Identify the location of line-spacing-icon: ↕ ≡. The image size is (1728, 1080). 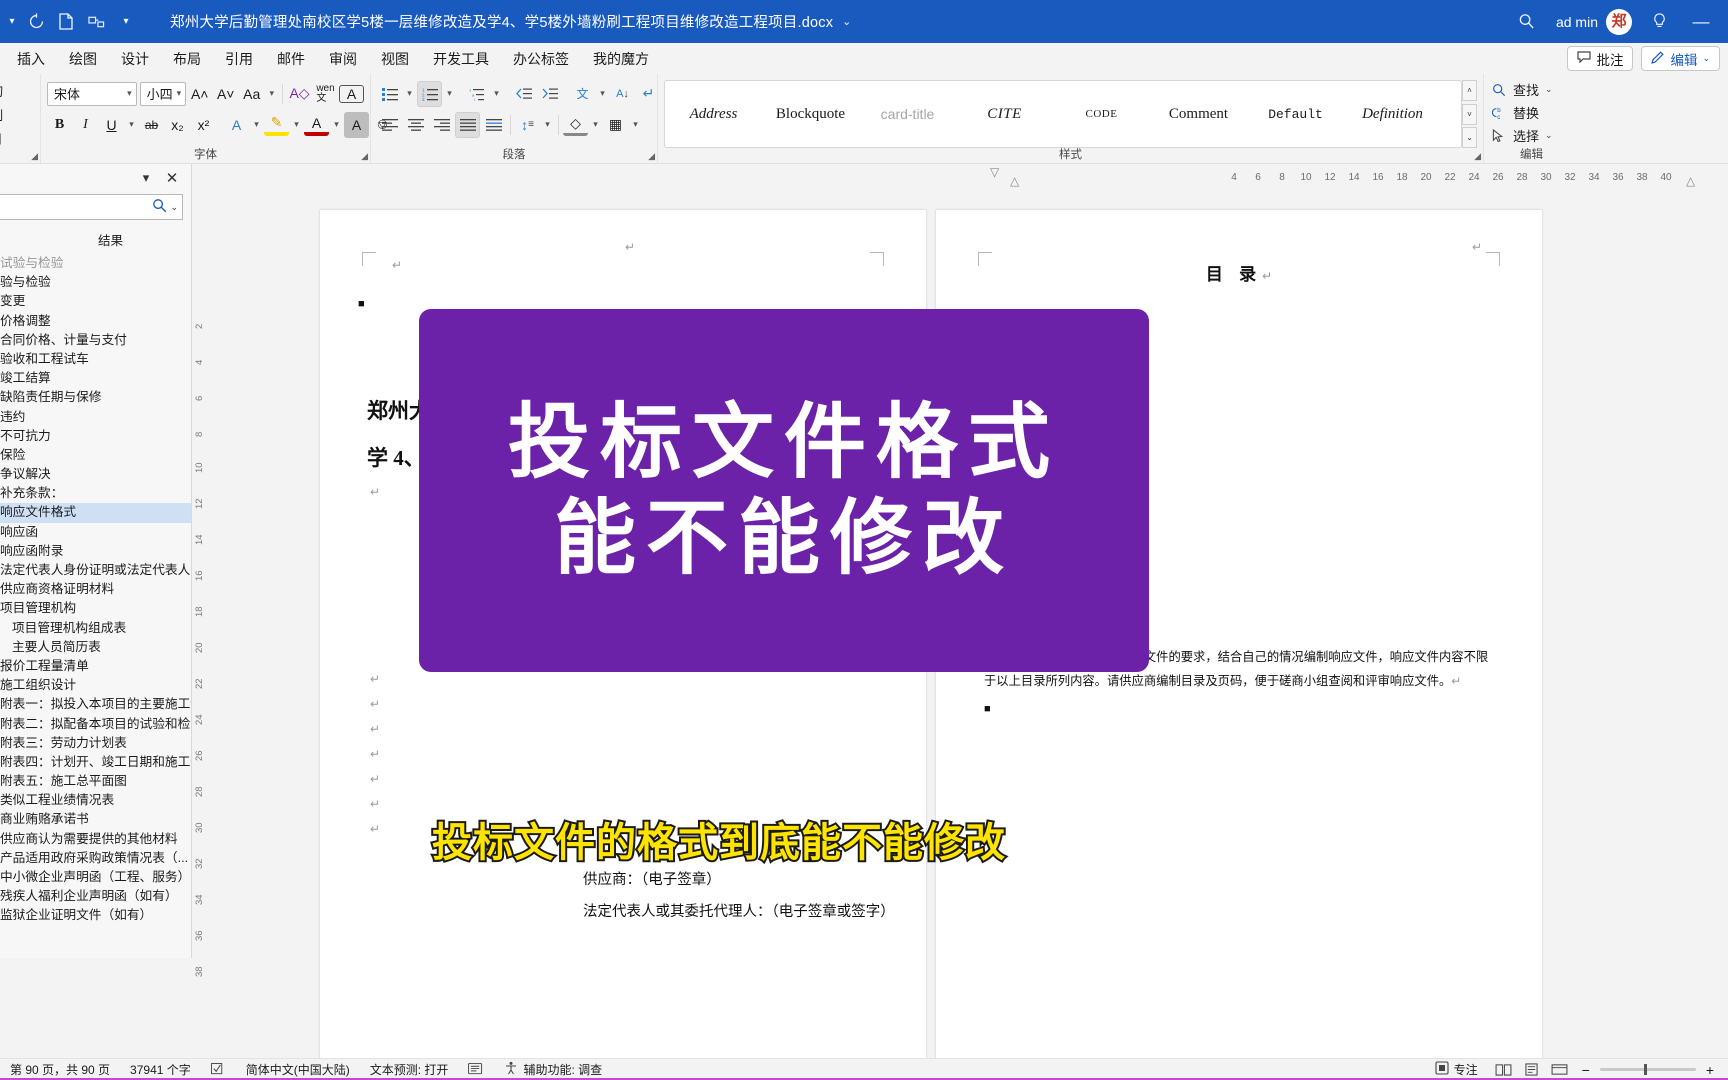
(527, 125).